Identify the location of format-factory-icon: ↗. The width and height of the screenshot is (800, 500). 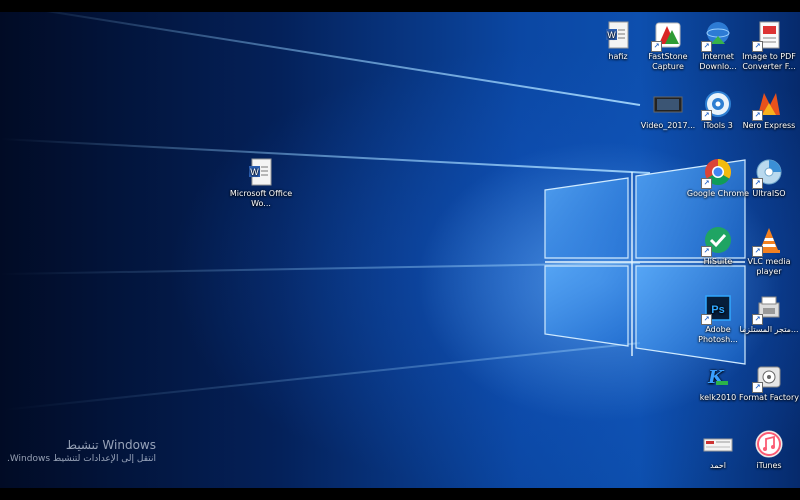
(768, 377).